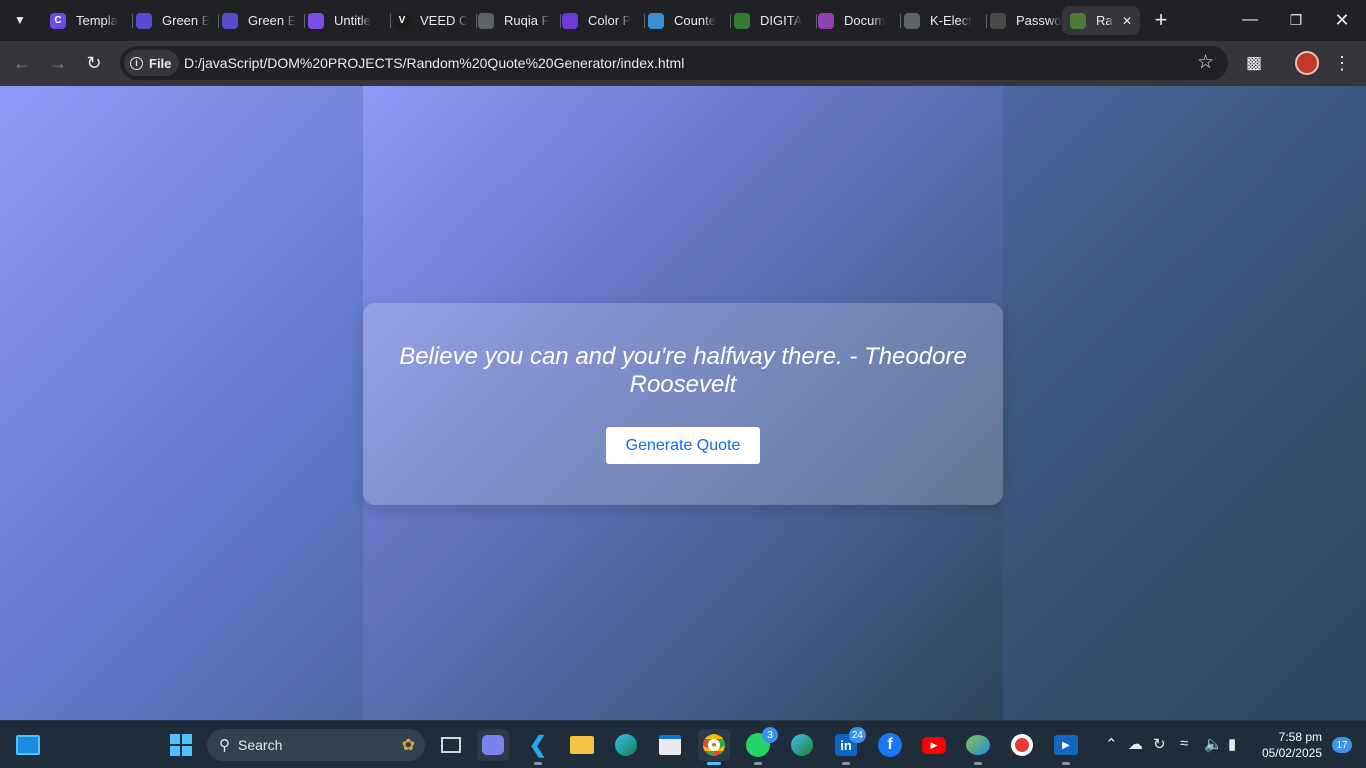 The image size is (1366, 768). I want to click on notification-badge: 17, so click(1342, 745).